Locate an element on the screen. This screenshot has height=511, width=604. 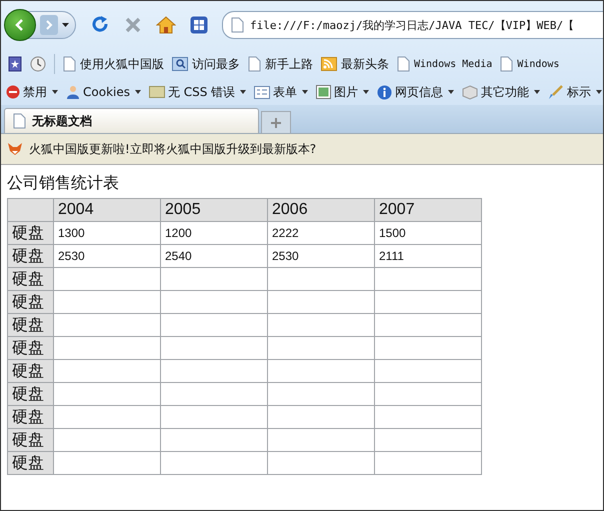
toolbar-menu: 表单 is located at coordinates (281, 92).